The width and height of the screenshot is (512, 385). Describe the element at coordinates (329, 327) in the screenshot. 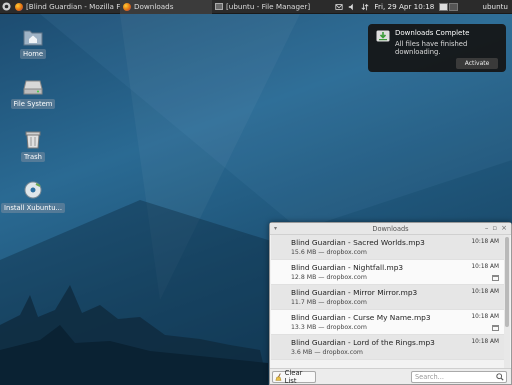

I see `download-meta: 13.3 MB — dropbox.com` at that location.